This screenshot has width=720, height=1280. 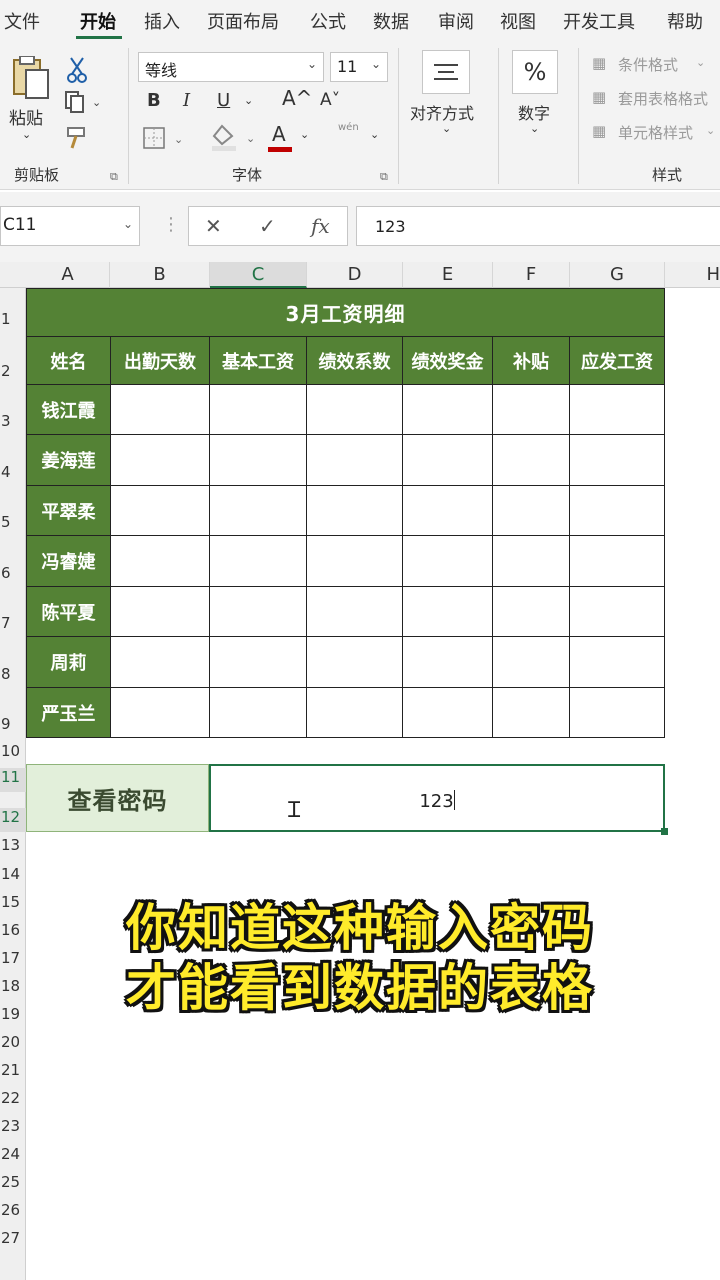 I want to click on tab-developer: 开发工具, so click(x=599, y=21).